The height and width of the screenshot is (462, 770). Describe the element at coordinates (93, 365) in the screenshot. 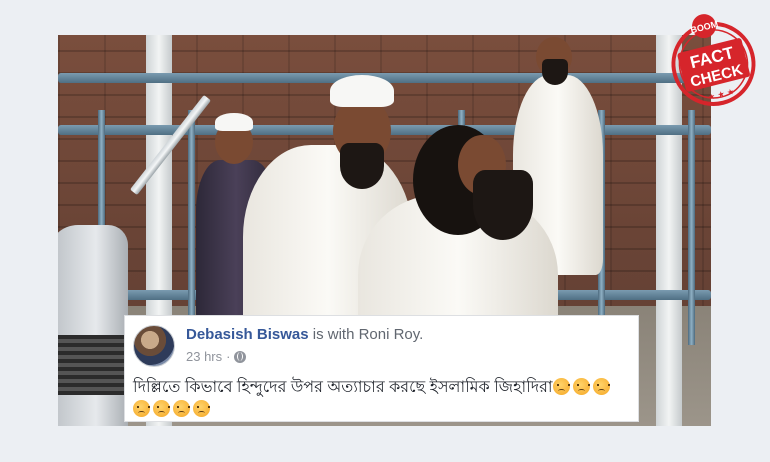

I see `car-grill` at that location.